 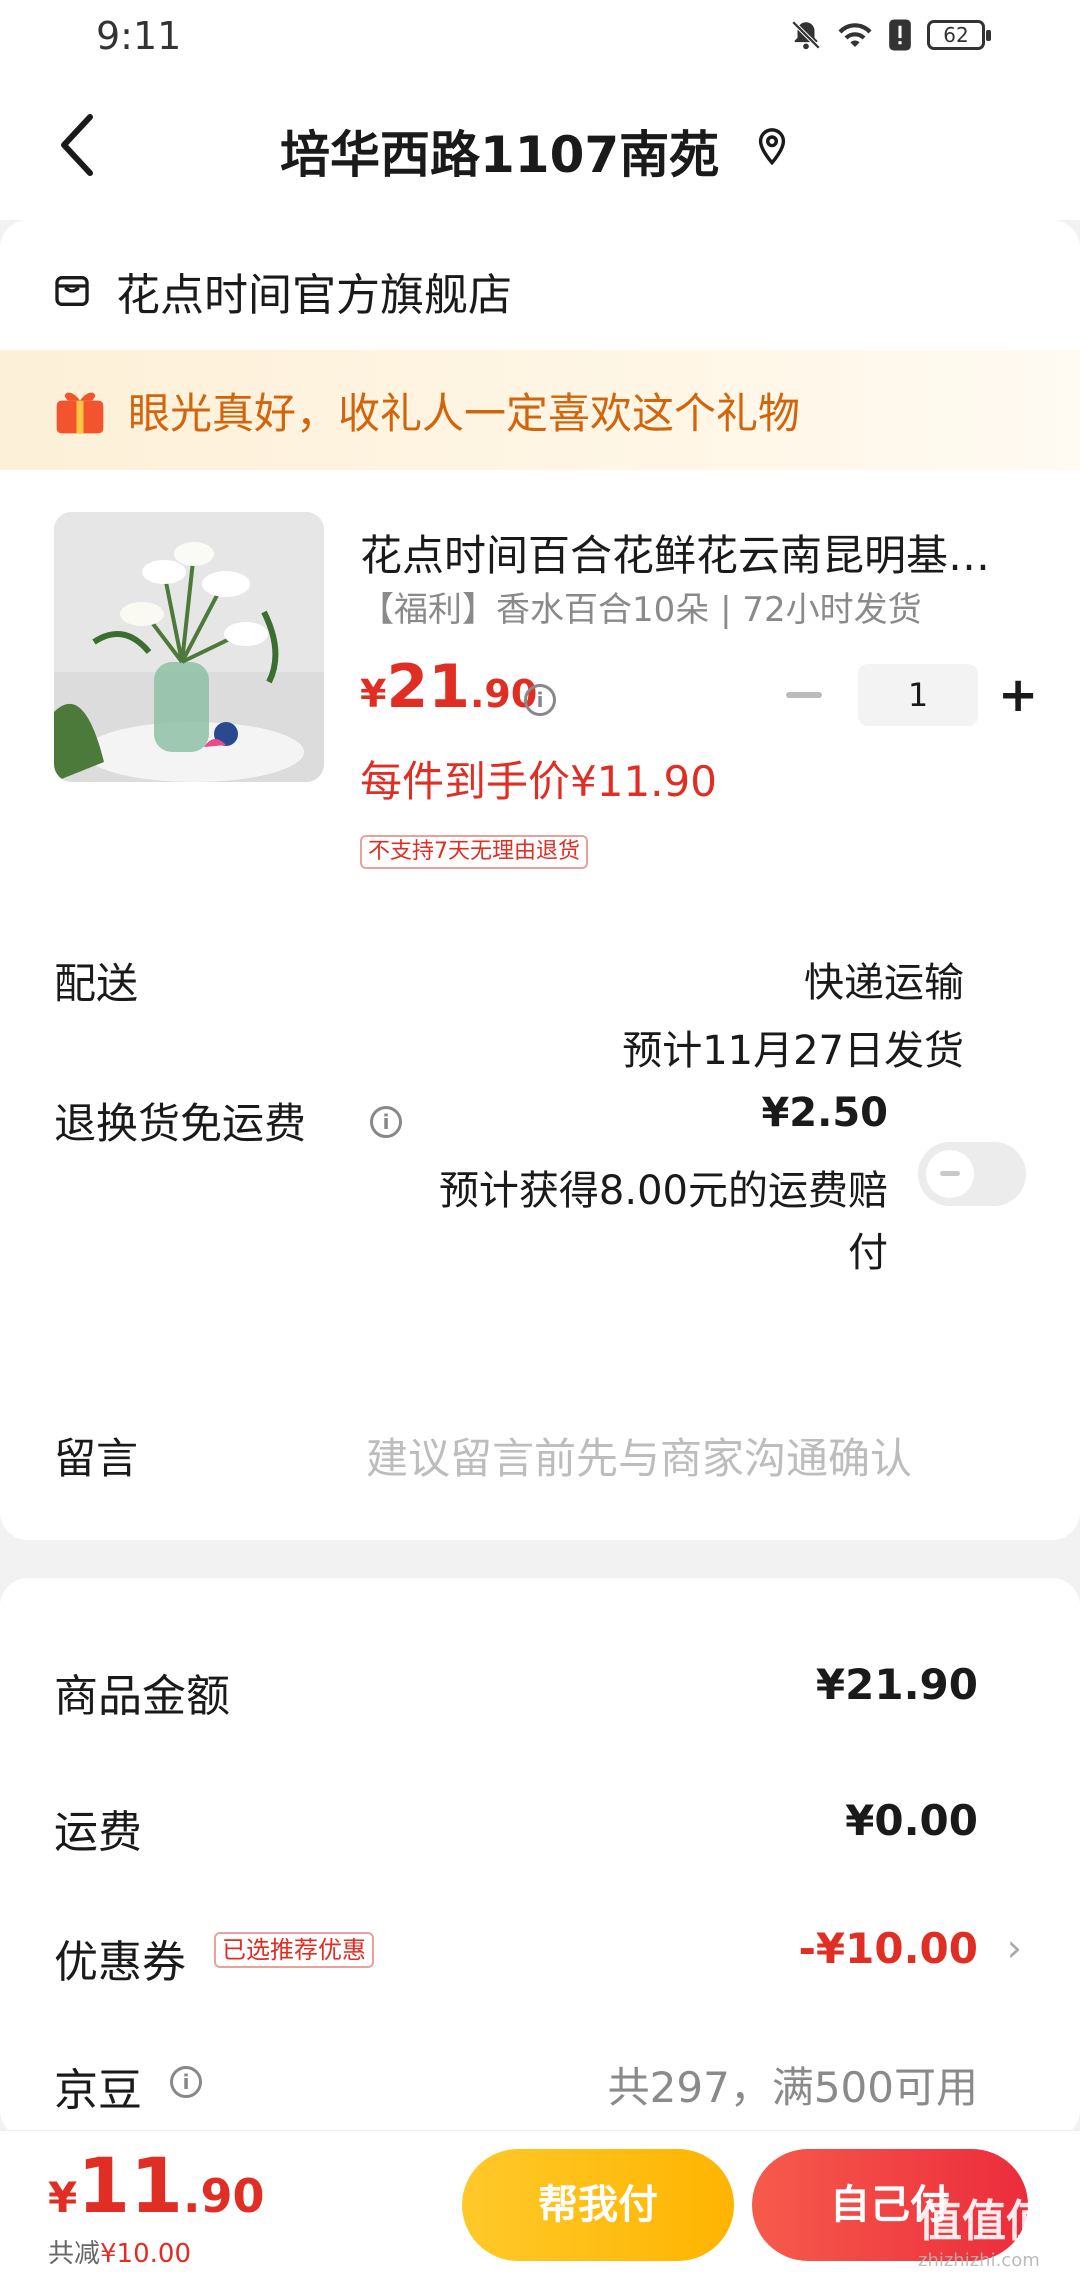 I want to click on coupon-label: 优惠券, so click(x=120, y=1962).